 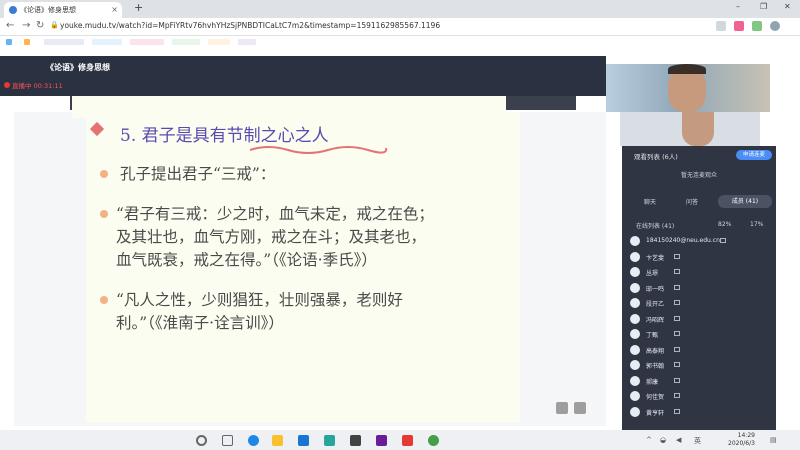 What do you see at coordinates (381, 440) in the screenshot?
I see `media-app-icon` at bounding box center [381, 440].